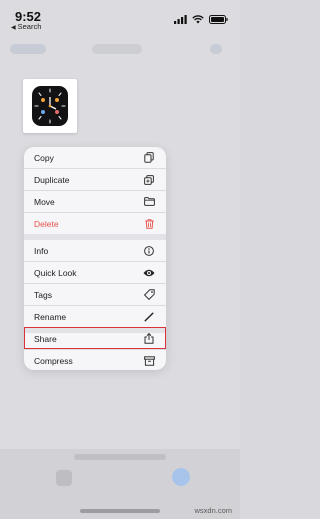 The image size is (320, 519). I want to click on blurred-status-text, so click(120, 457).